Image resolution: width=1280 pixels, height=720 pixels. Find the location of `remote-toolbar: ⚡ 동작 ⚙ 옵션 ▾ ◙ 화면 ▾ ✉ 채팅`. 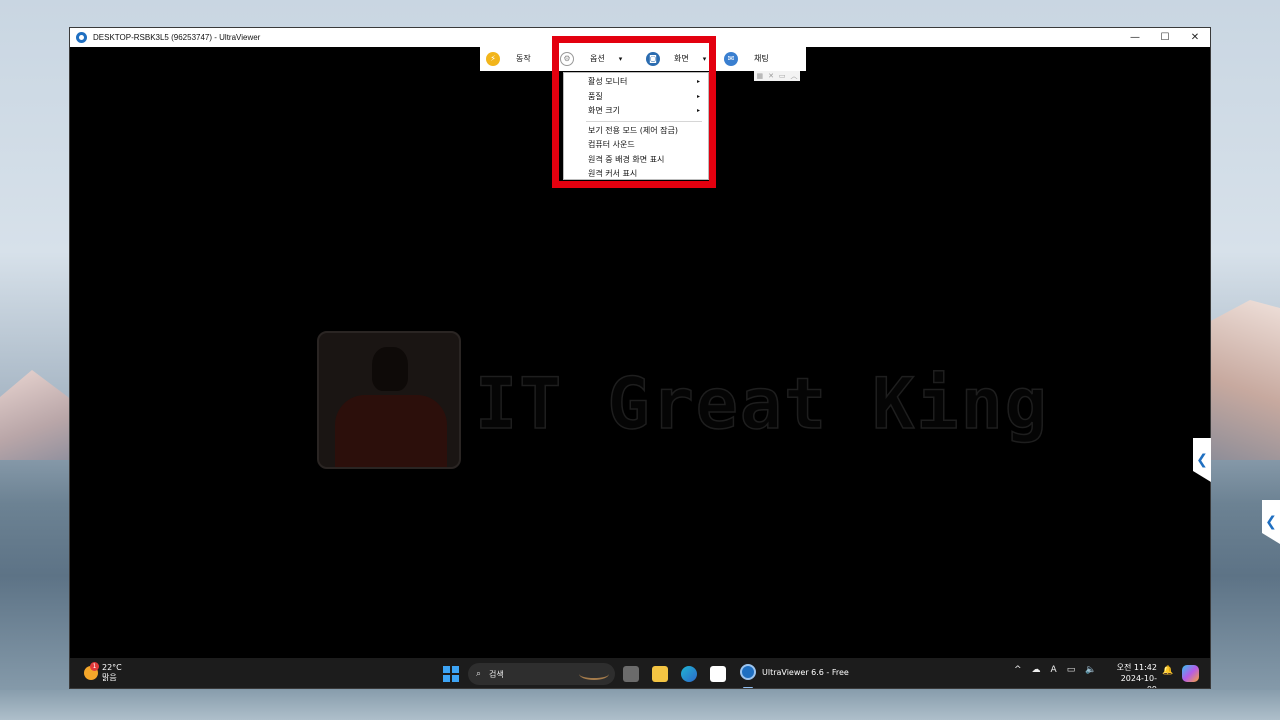

remote-toolbar: ⚡ 동작 ⚙ 옵션 ▾ ◙ 화면 ▾ ✉ 채팅 is located at coordinates (643, 58).